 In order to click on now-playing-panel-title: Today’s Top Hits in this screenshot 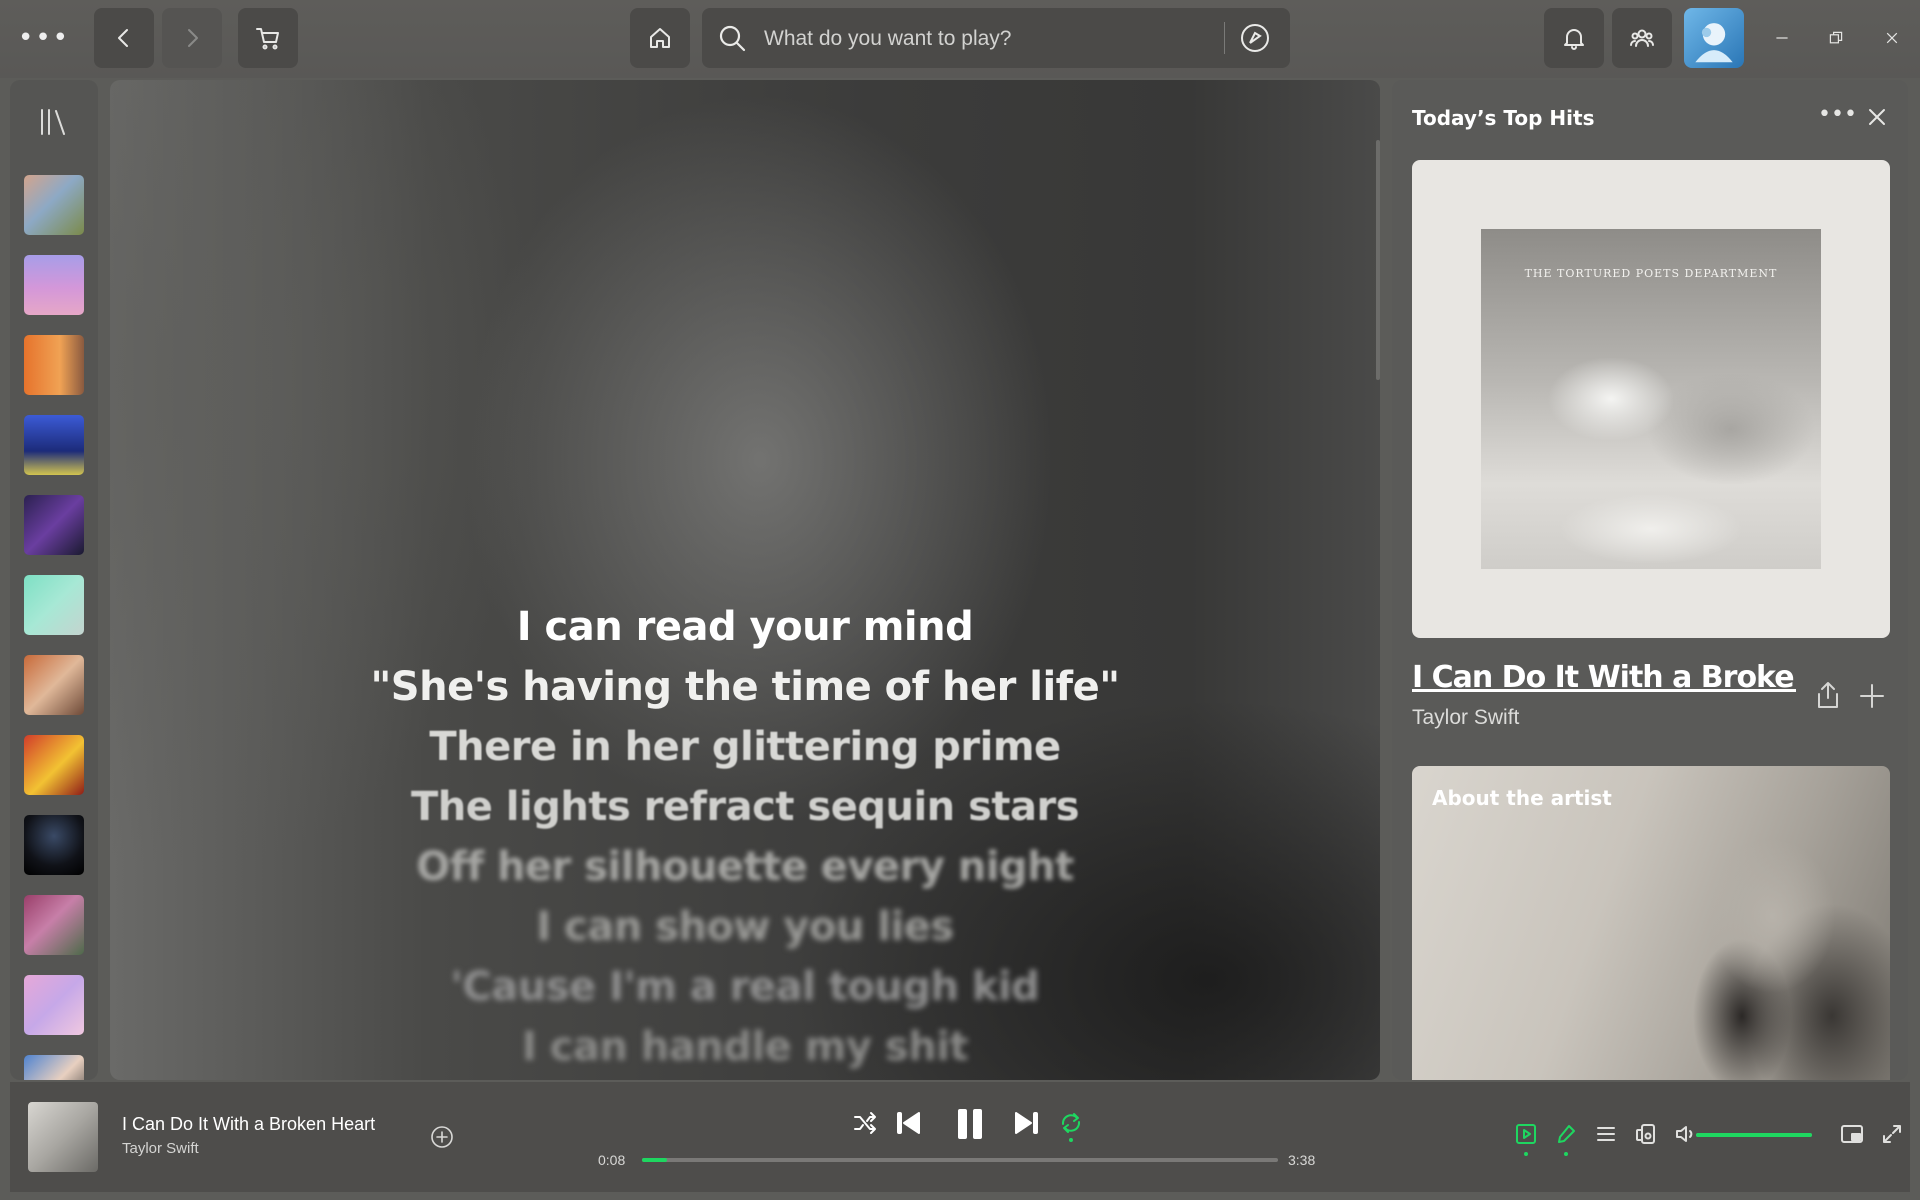, I will do `click(1503, 118)`.